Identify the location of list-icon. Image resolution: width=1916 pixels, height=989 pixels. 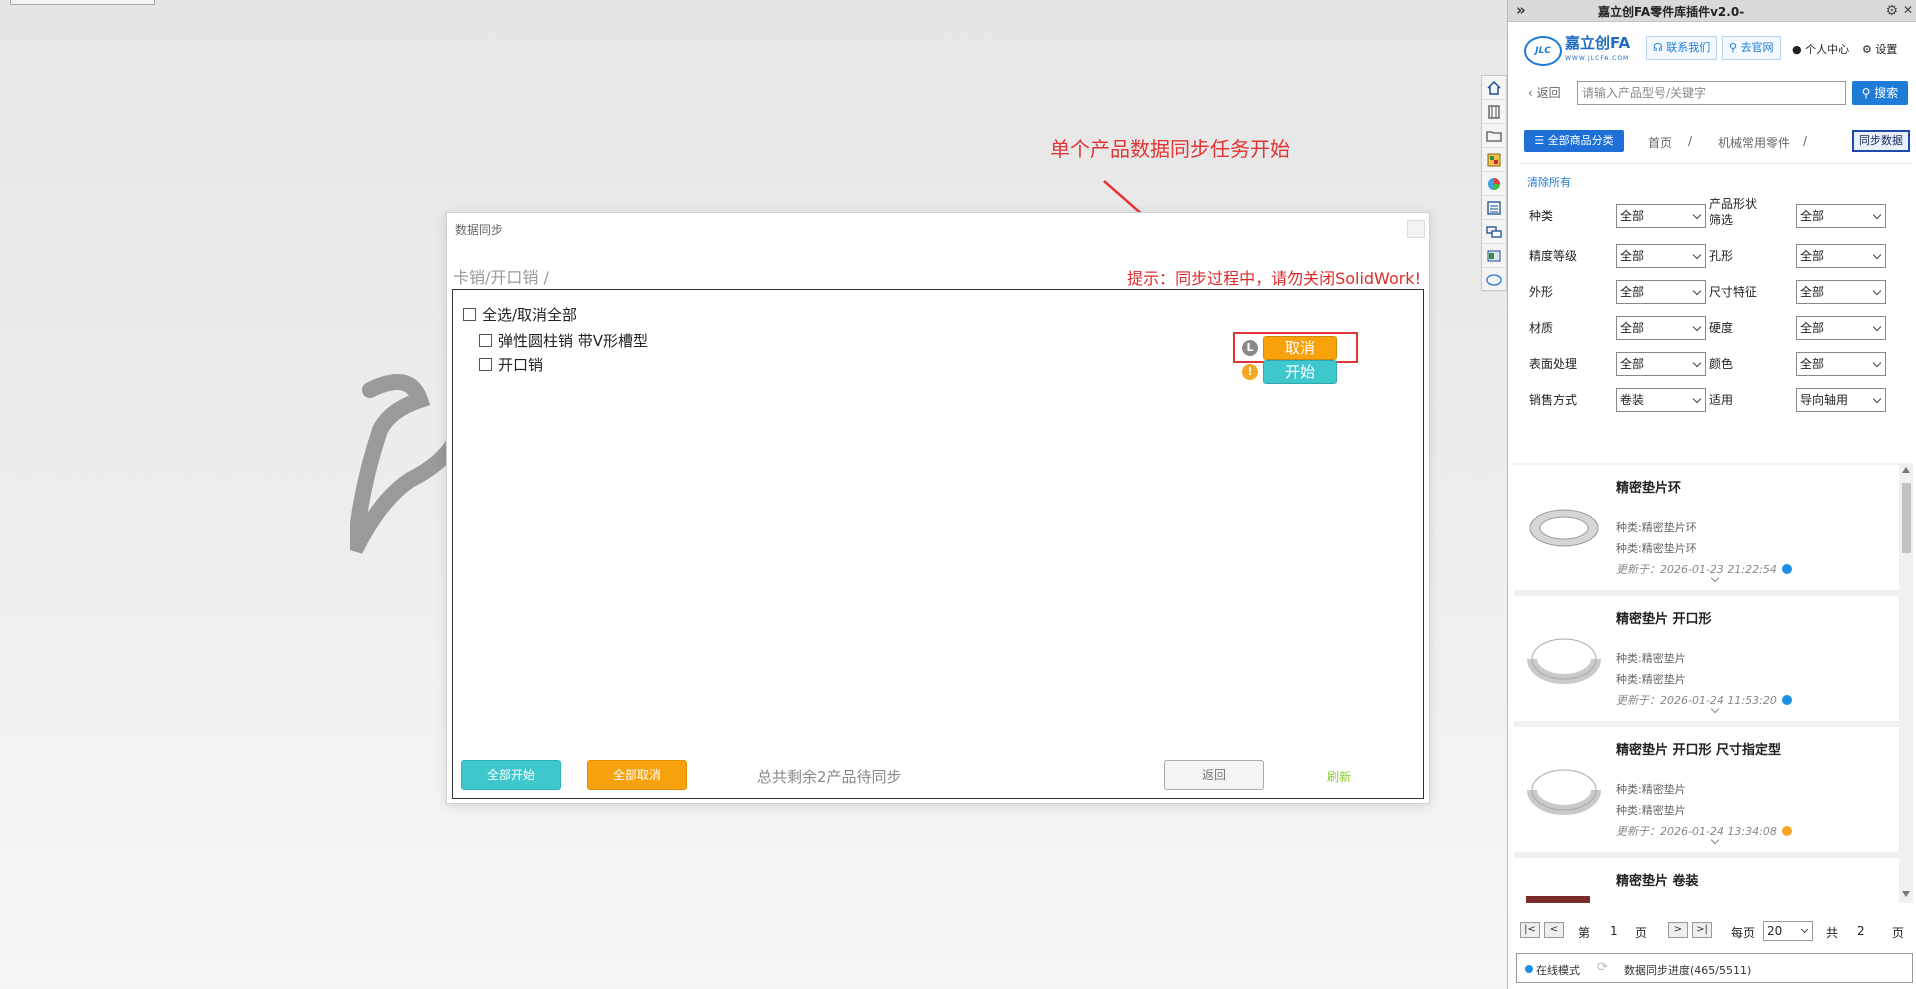
(1494, 208).